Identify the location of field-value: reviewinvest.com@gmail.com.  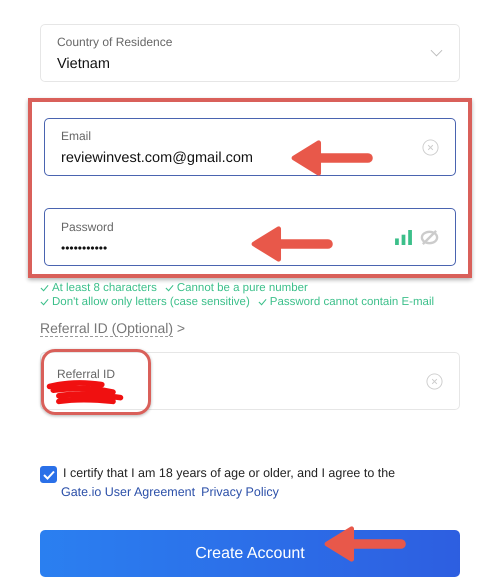
(157, 158).